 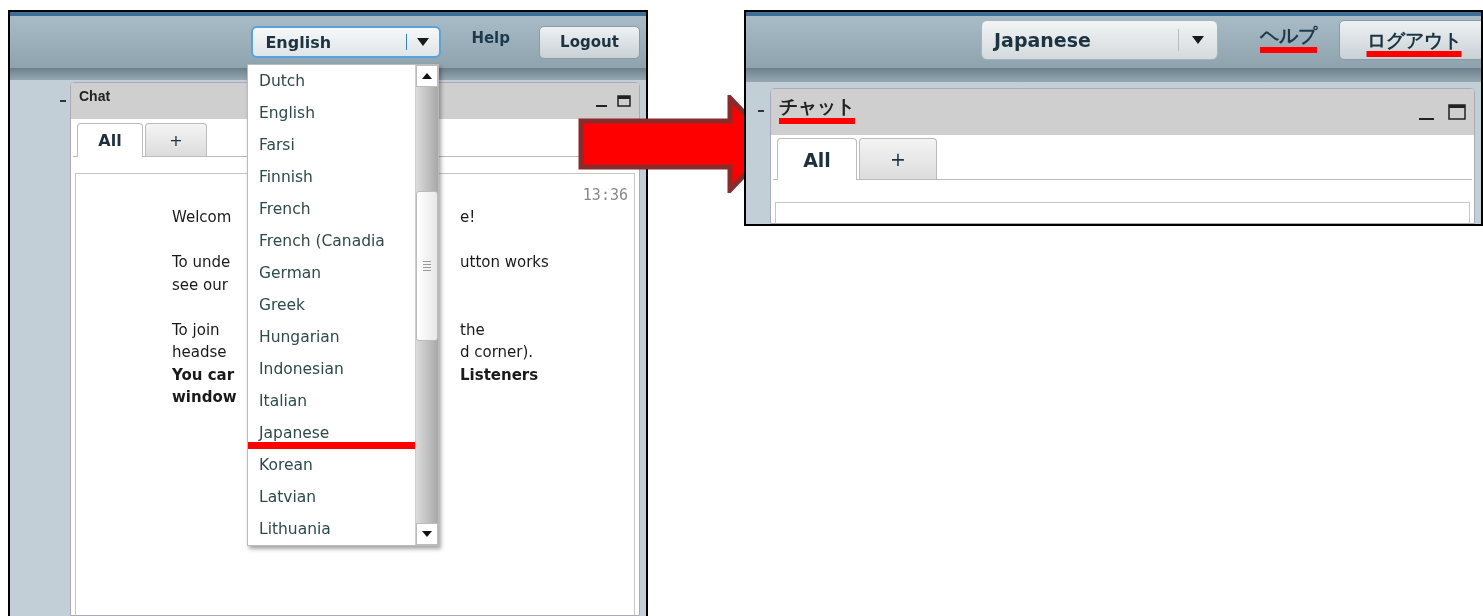 I want to click on language-option: French, so click(x=333, y=209).